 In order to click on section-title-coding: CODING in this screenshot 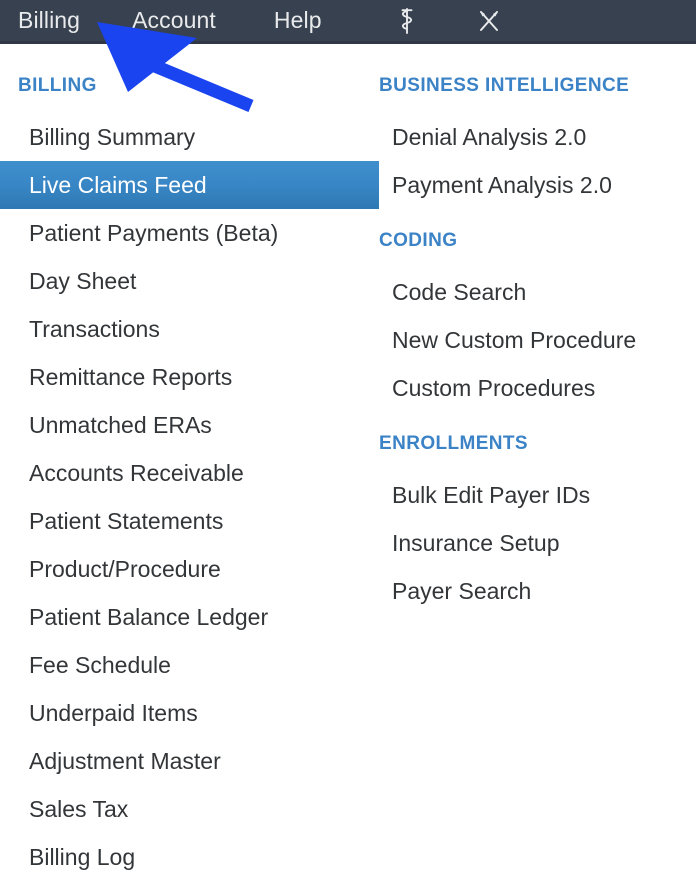, I will do `click(418, 240)`.